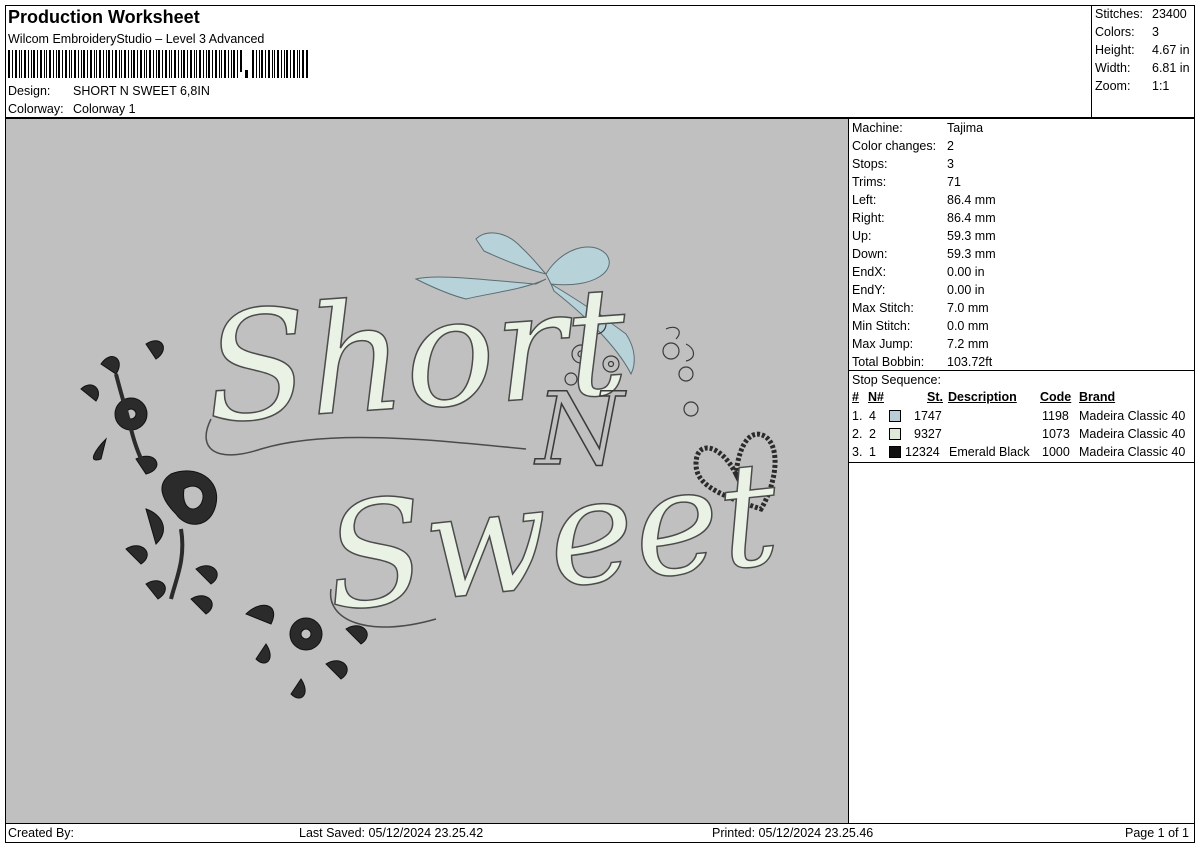 This screenshot has width=1200, height=848. I want to click on worksheet-title: Production Worksheet, so click(104, 17).